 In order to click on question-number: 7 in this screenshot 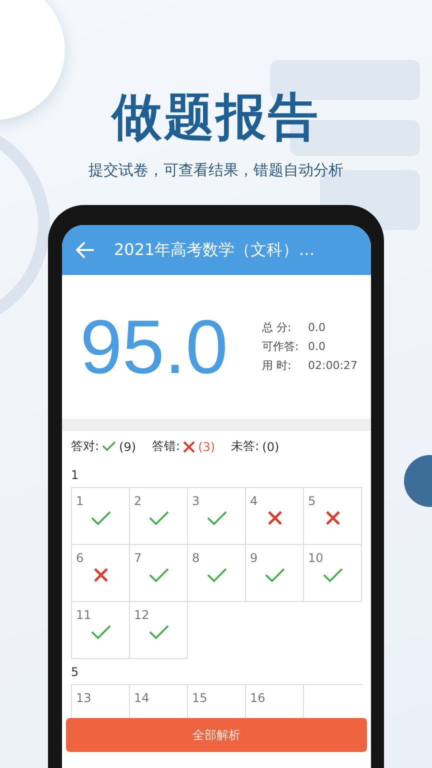, I will do `click(138, 558)`.